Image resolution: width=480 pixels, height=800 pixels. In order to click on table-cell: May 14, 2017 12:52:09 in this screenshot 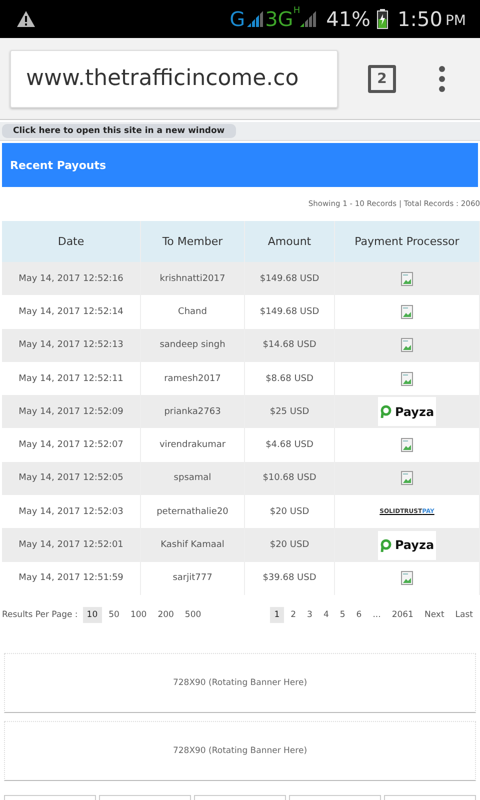, I will do `click(71, 411)`.